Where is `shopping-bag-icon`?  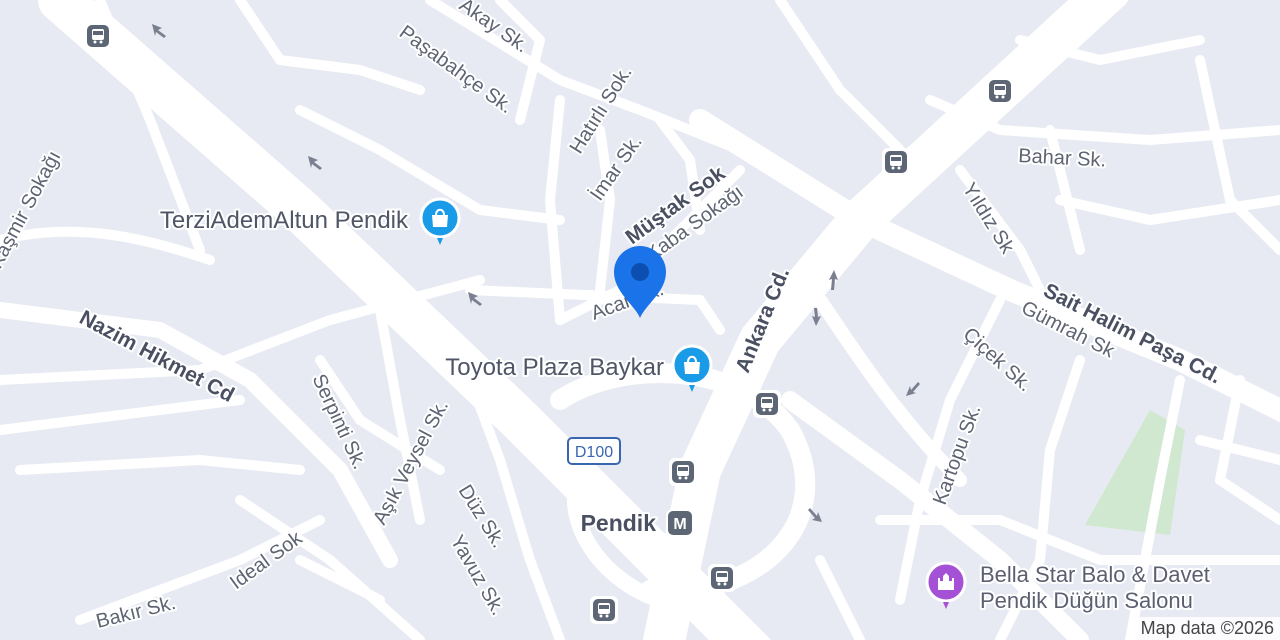 shopping-bag-icon is located at coordinates (440, 221).